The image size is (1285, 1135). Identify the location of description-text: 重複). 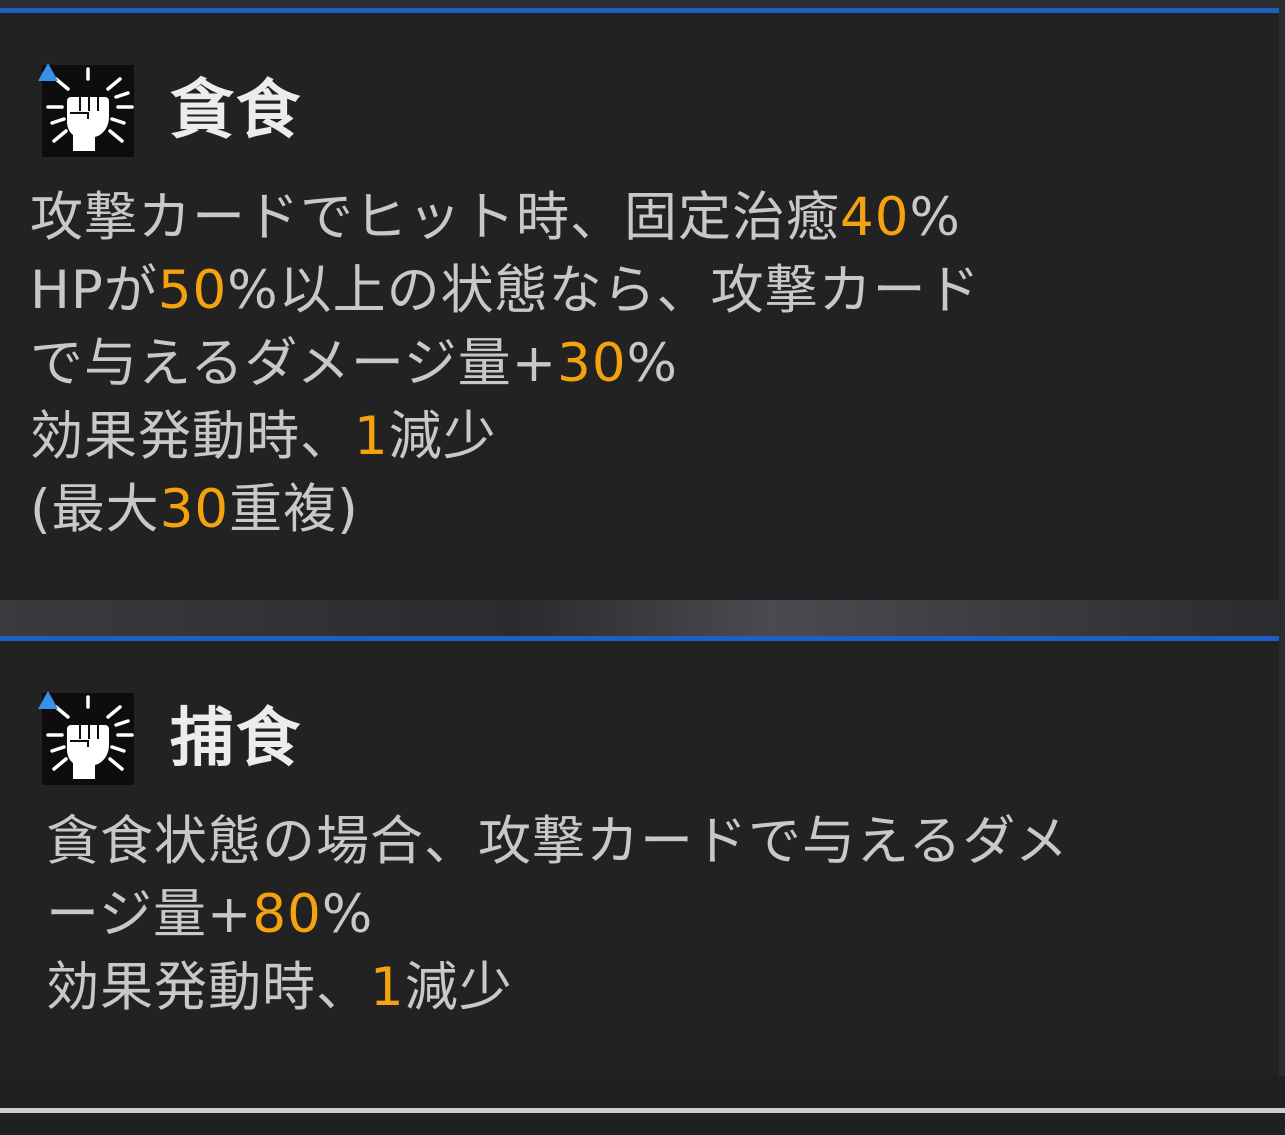
(294, 509).